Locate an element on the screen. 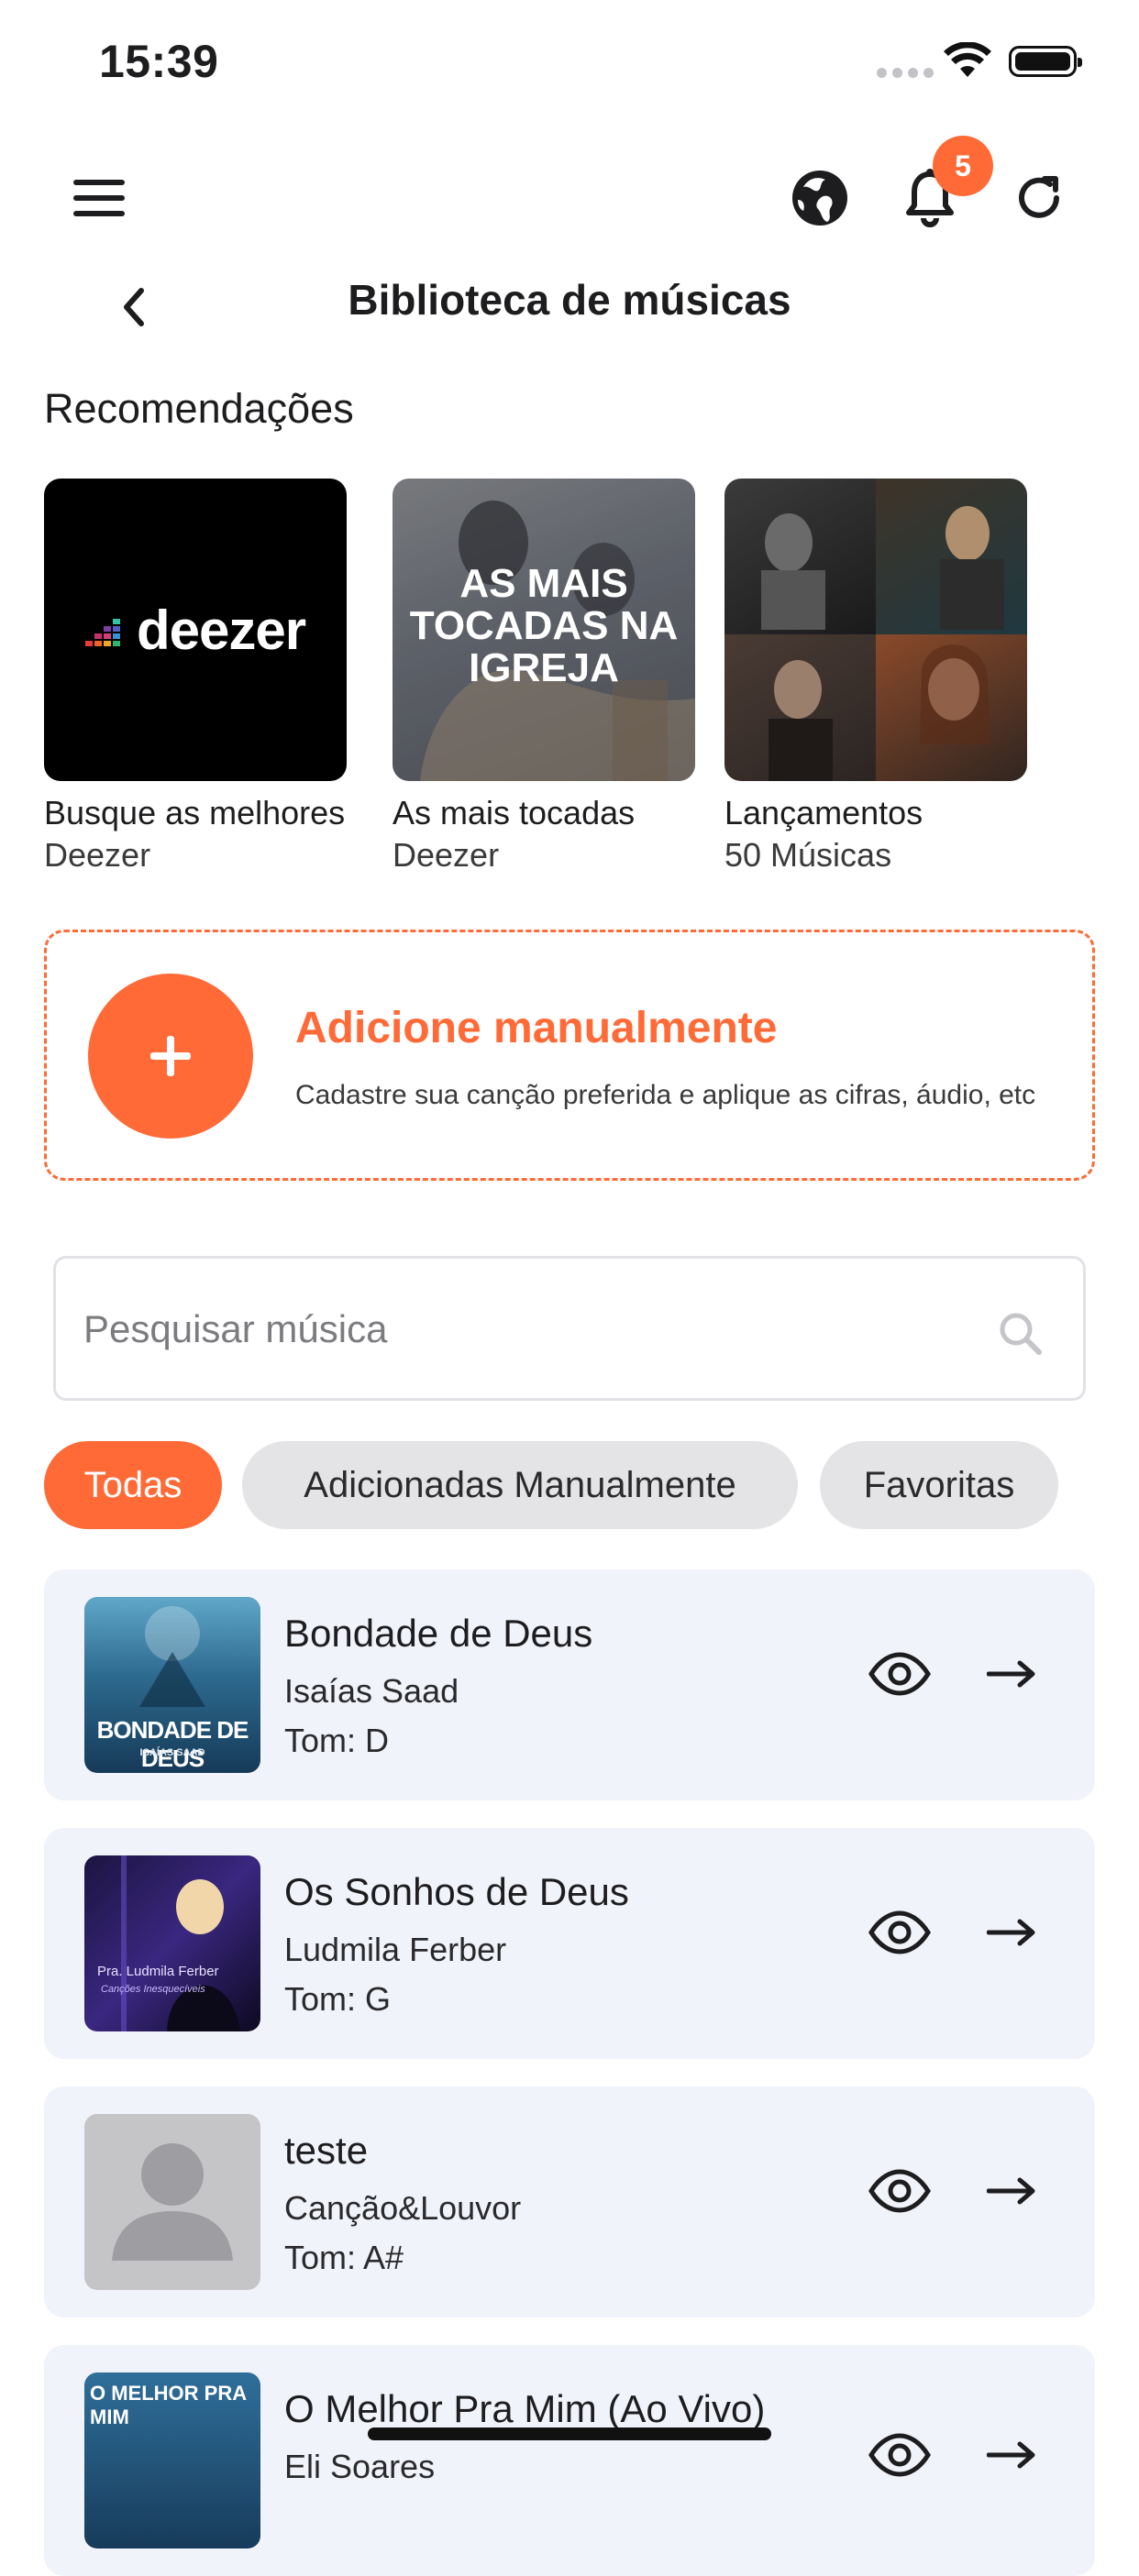 The image size is (1139, 2576). song-title: teste is located at coordinates (326, 2151).